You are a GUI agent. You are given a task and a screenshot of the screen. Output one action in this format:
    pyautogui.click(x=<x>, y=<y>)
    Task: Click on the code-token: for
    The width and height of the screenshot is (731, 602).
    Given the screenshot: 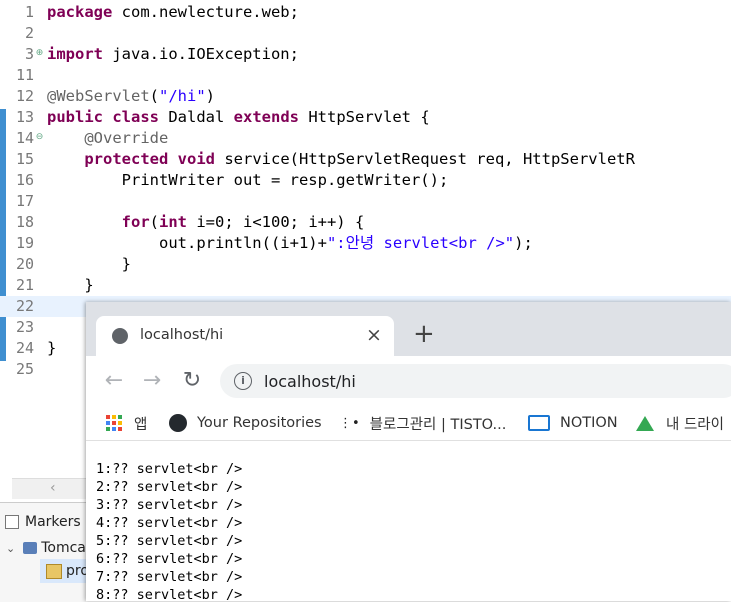 What is the action you would take?
    pyautogui.click(x=135, y=222)
    